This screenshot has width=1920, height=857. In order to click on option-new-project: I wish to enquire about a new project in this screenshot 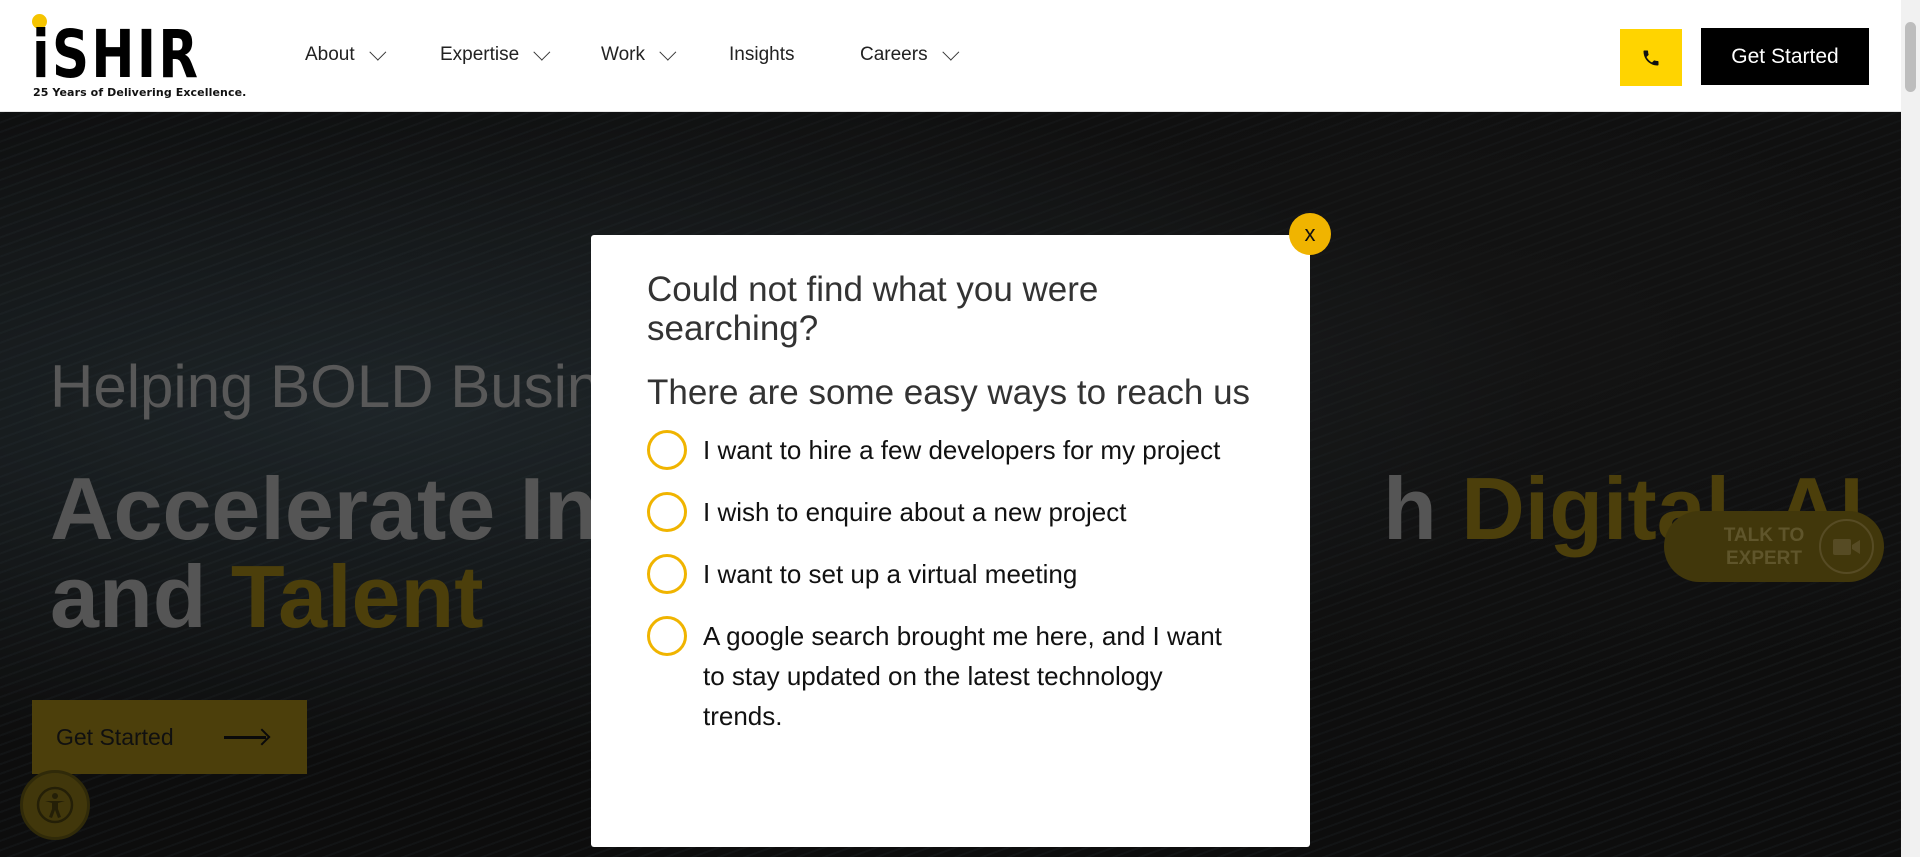, I will do `click(950, 512)`.